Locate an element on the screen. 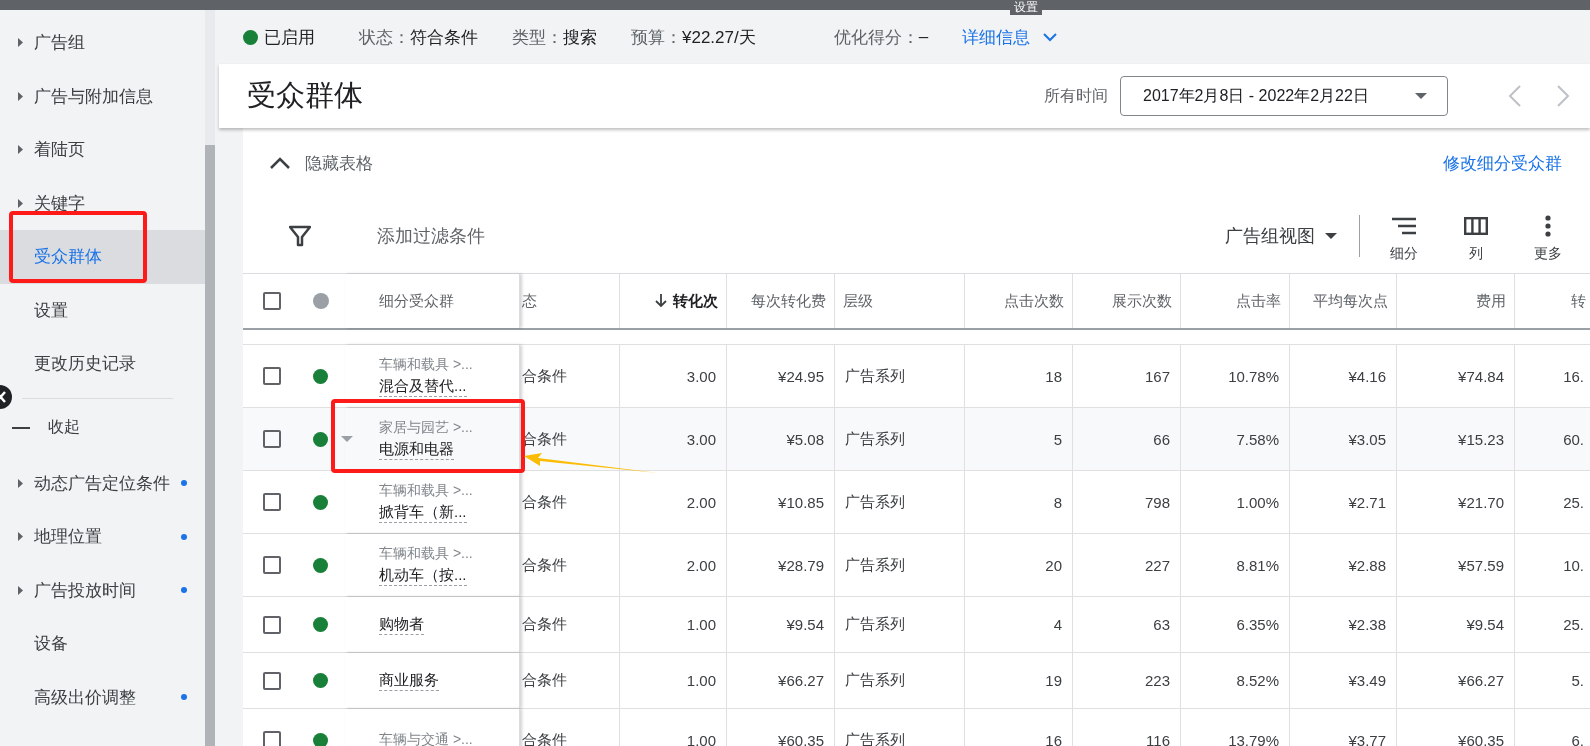 The height and width of the screenshot is (746, 1590). sidebar-item: 动态广告定位条件 is located at coordinates (102, 483).